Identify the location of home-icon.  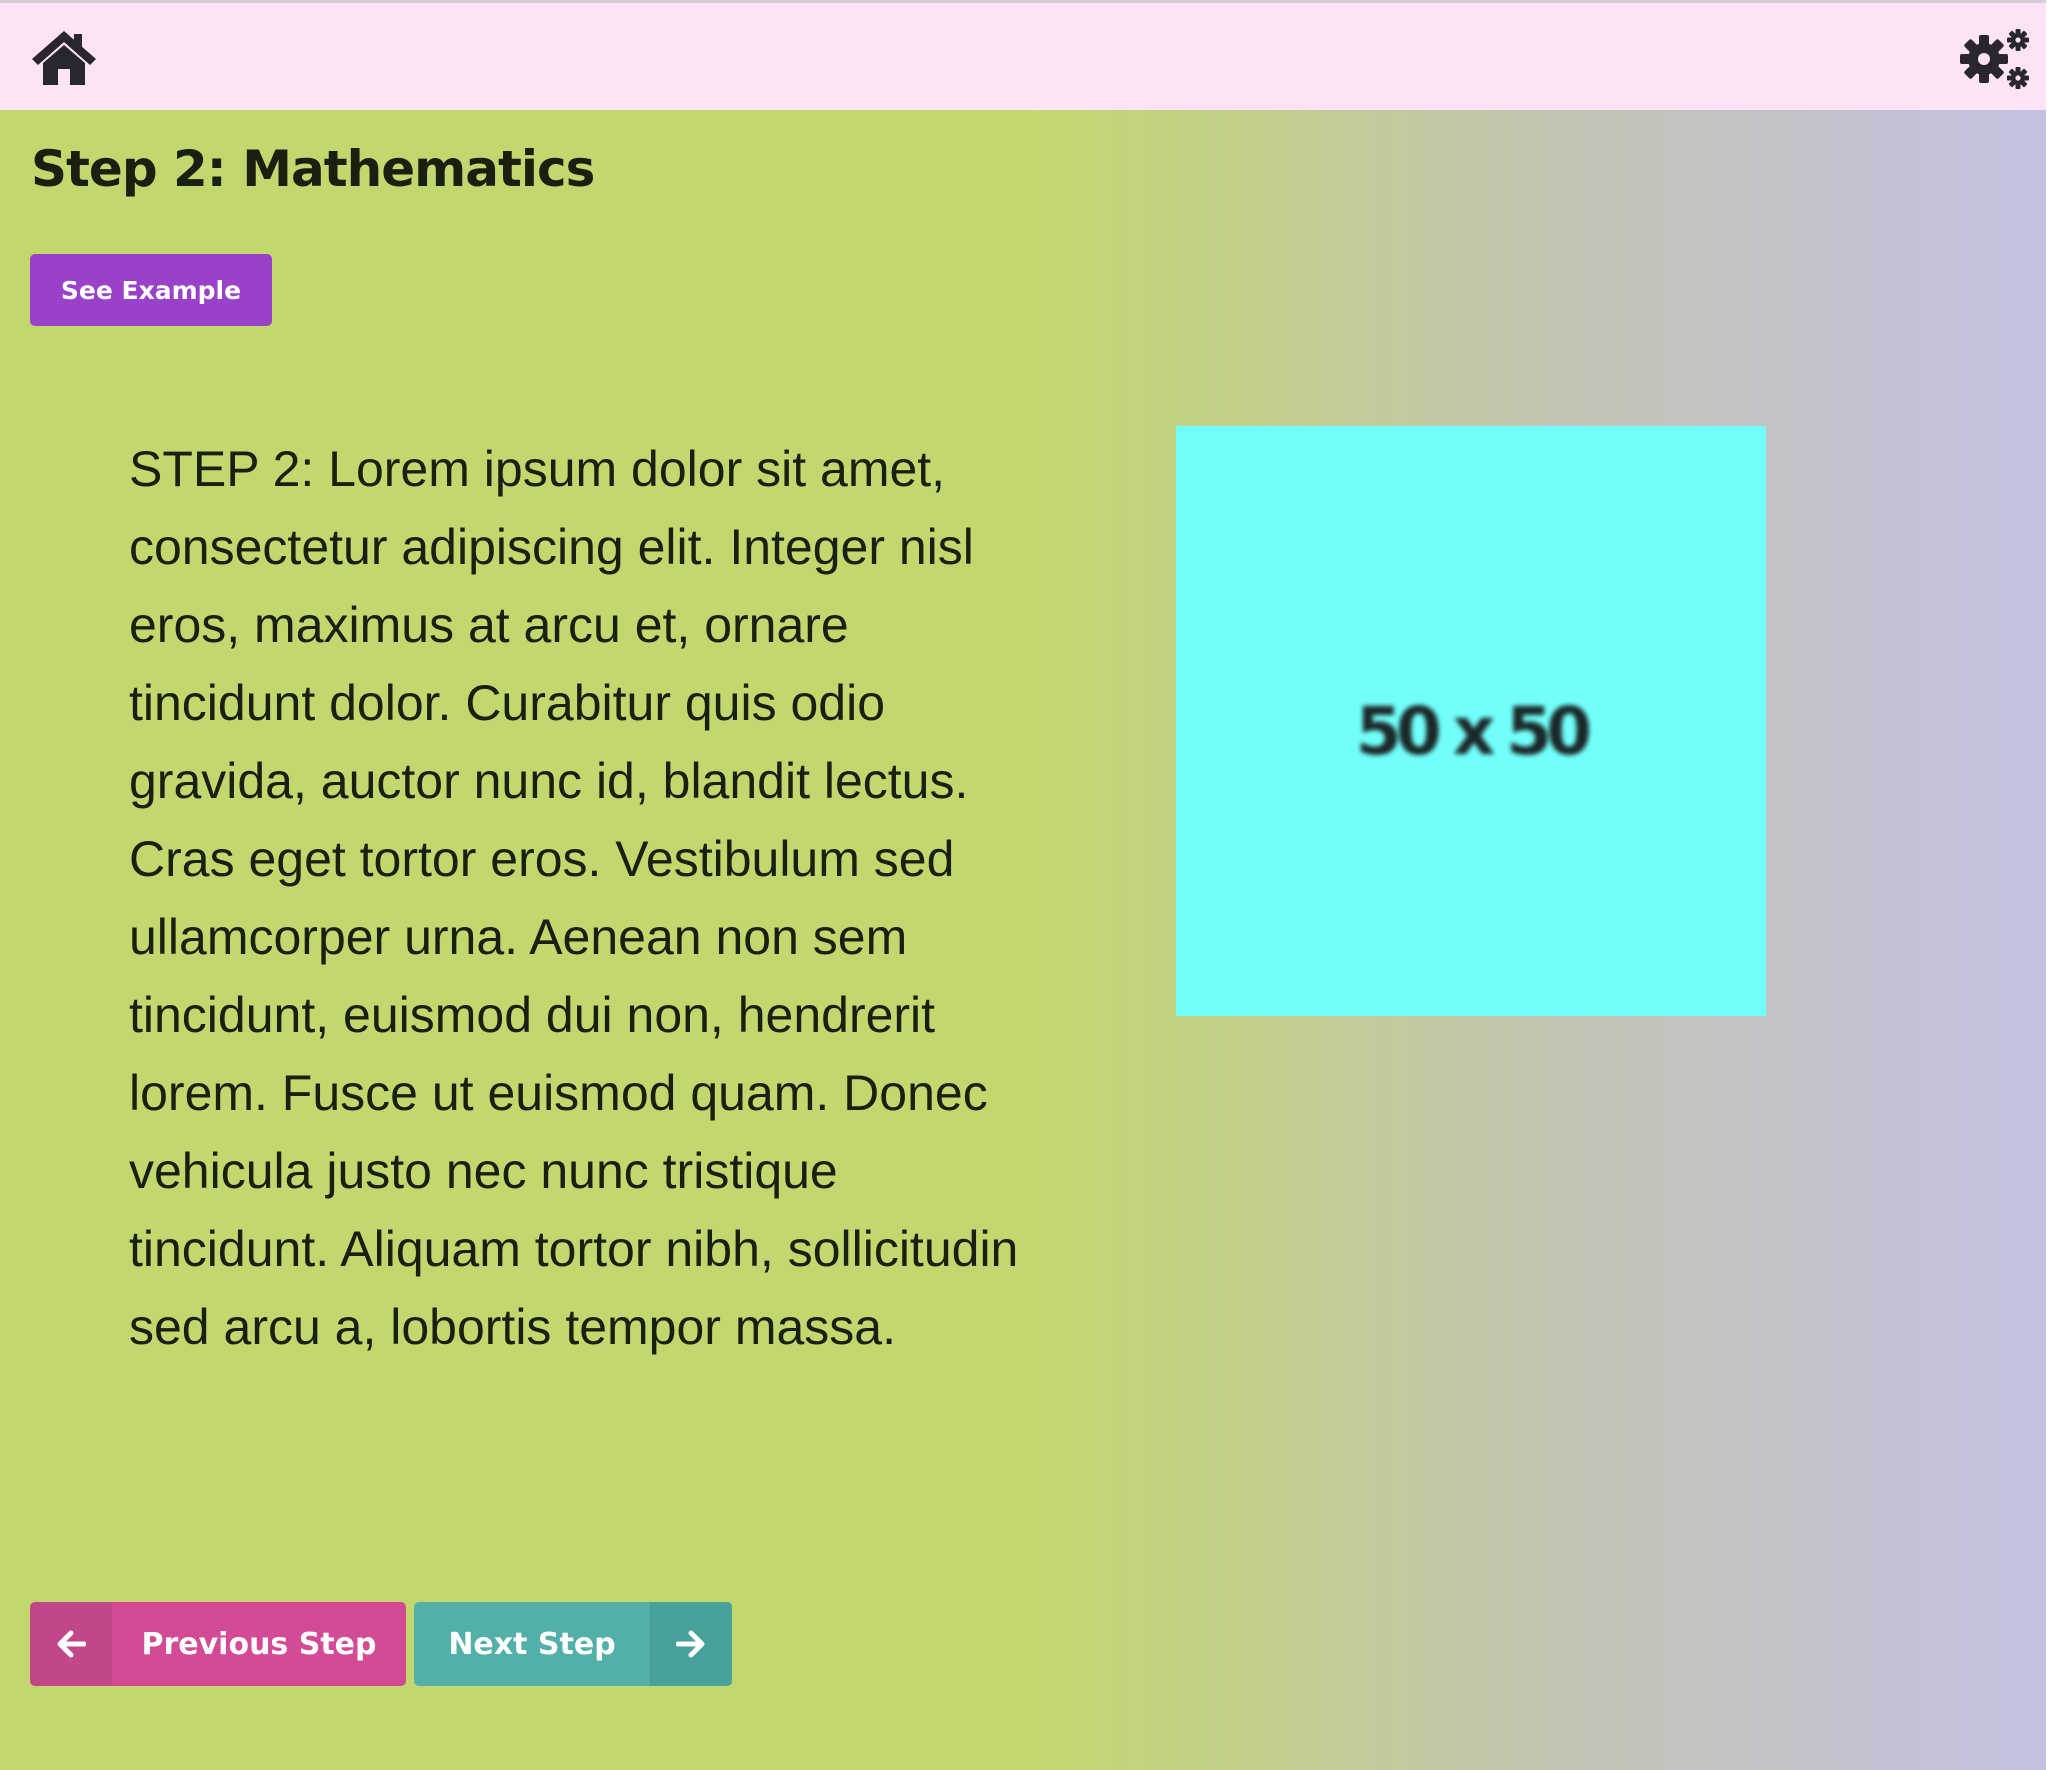
(64, 58).